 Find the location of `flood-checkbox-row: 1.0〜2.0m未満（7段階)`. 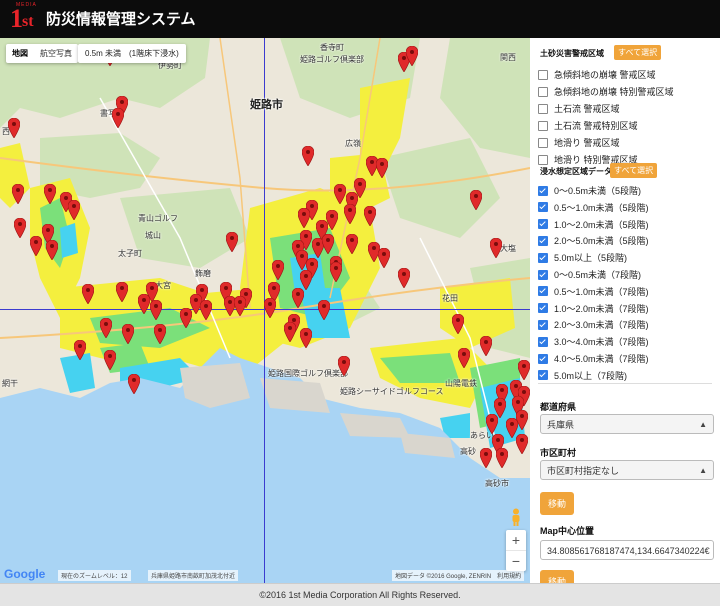

flood-checkbox-row: 1.0〜2.0m未満（7段階) is located at coordinates (593, 308).